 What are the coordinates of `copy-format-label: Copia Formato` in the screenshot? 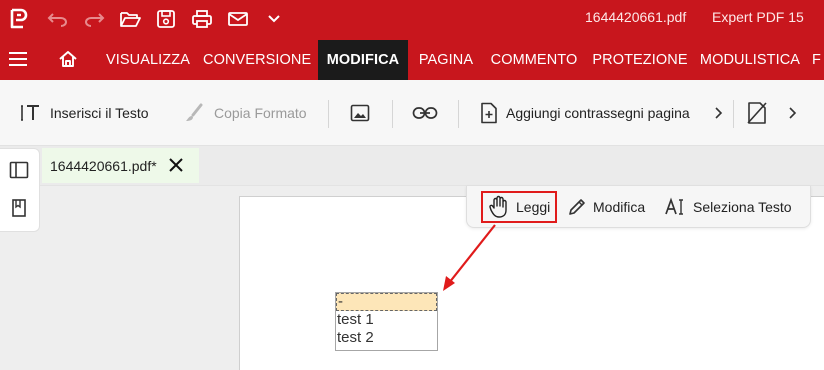 It's located at (260, 113).